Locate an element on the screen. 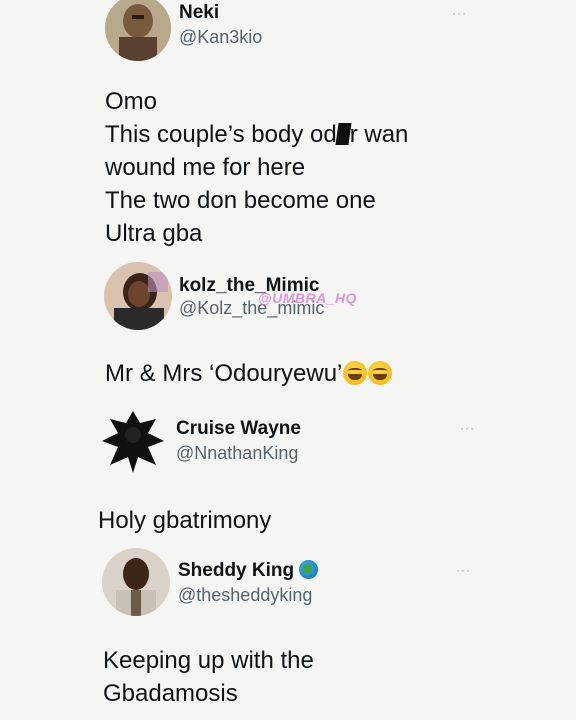 This screenshot has width=576, height=720. user-handle: @Kan3kio is located at coordinates (220, 37).